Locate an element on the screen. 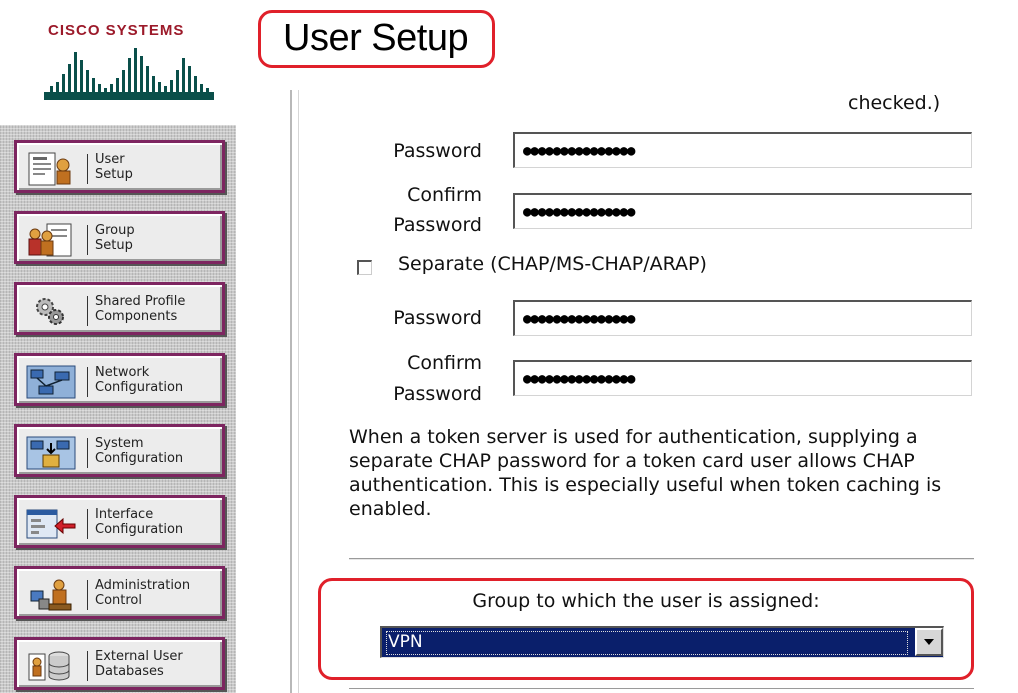 The image size is (1018, 693). nav-system-configuration-button: System Configuration is located at coordinates (119, 450).